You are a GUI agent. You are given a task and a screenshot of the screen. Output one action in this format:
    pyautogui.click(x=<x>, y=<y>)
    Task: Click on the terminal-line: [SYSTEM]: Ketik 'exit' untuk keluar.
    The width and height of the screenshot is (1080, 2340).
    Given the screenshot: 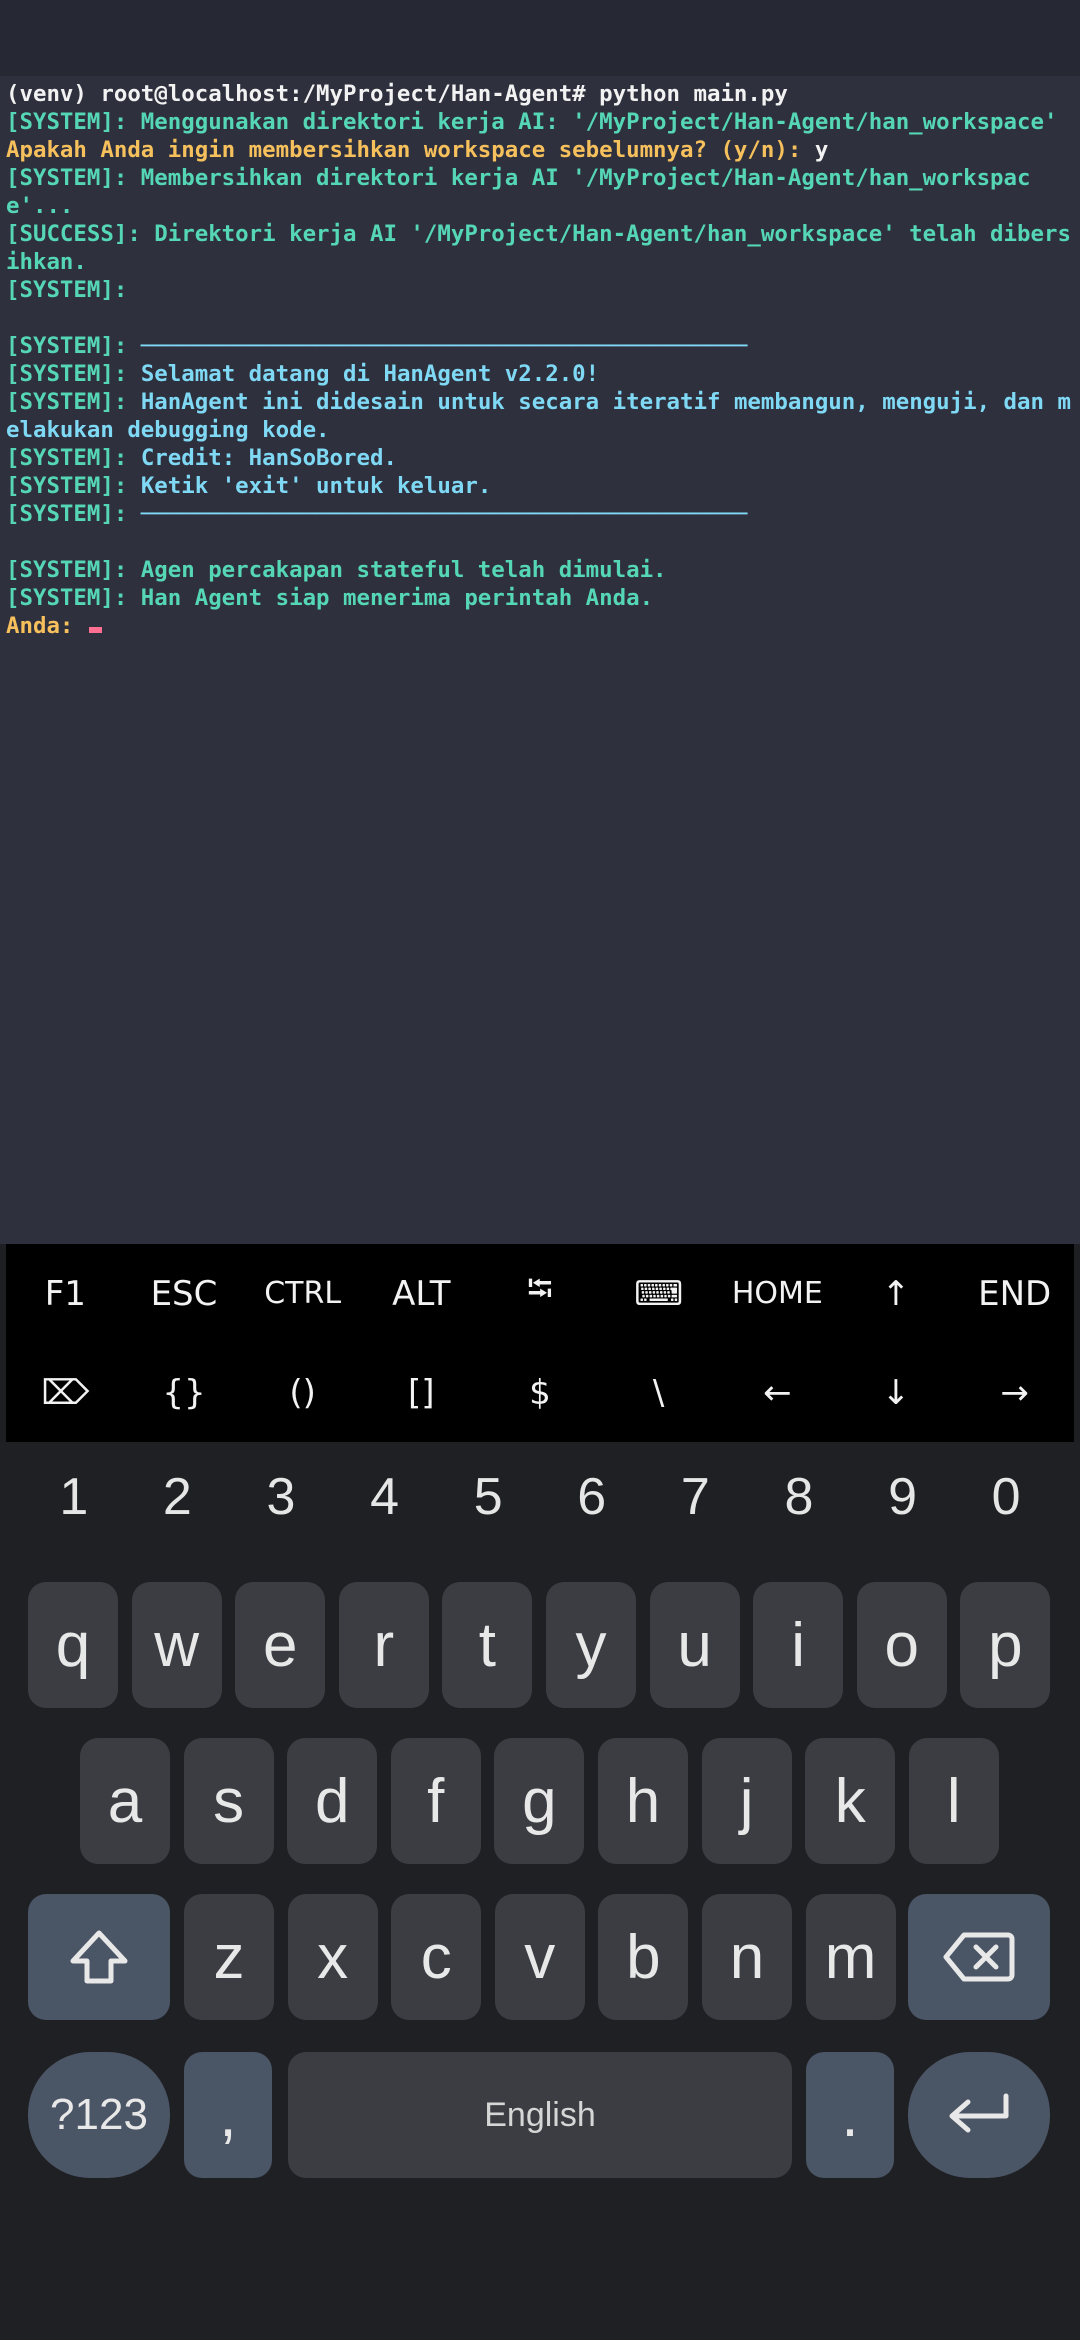 What is the action you would take?
    pyautogui.click(x=540, y=486)
    